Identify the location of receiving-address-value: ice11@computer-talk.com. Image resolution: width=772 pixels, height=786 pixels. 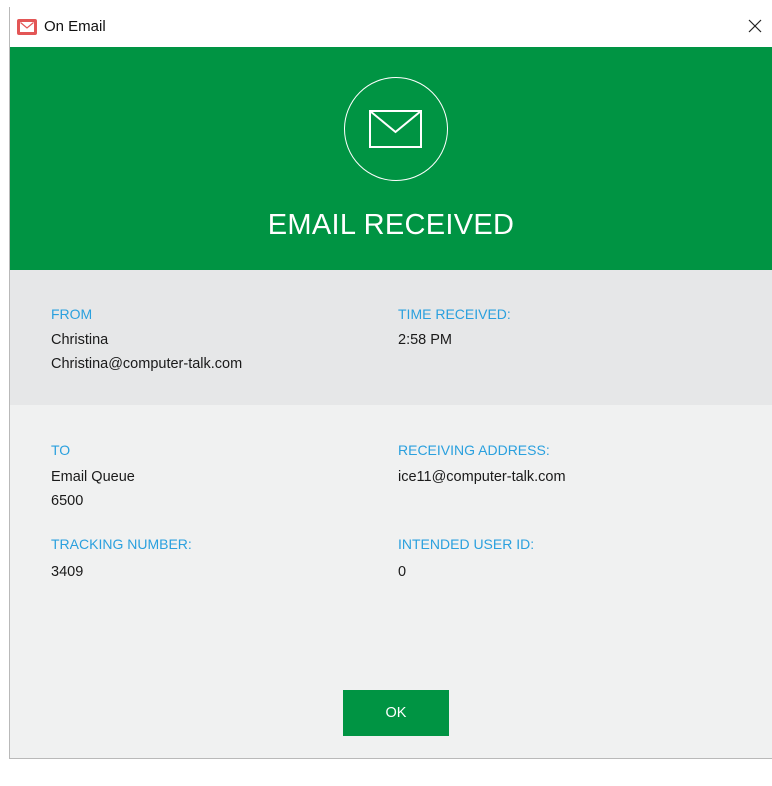
(482, 477).